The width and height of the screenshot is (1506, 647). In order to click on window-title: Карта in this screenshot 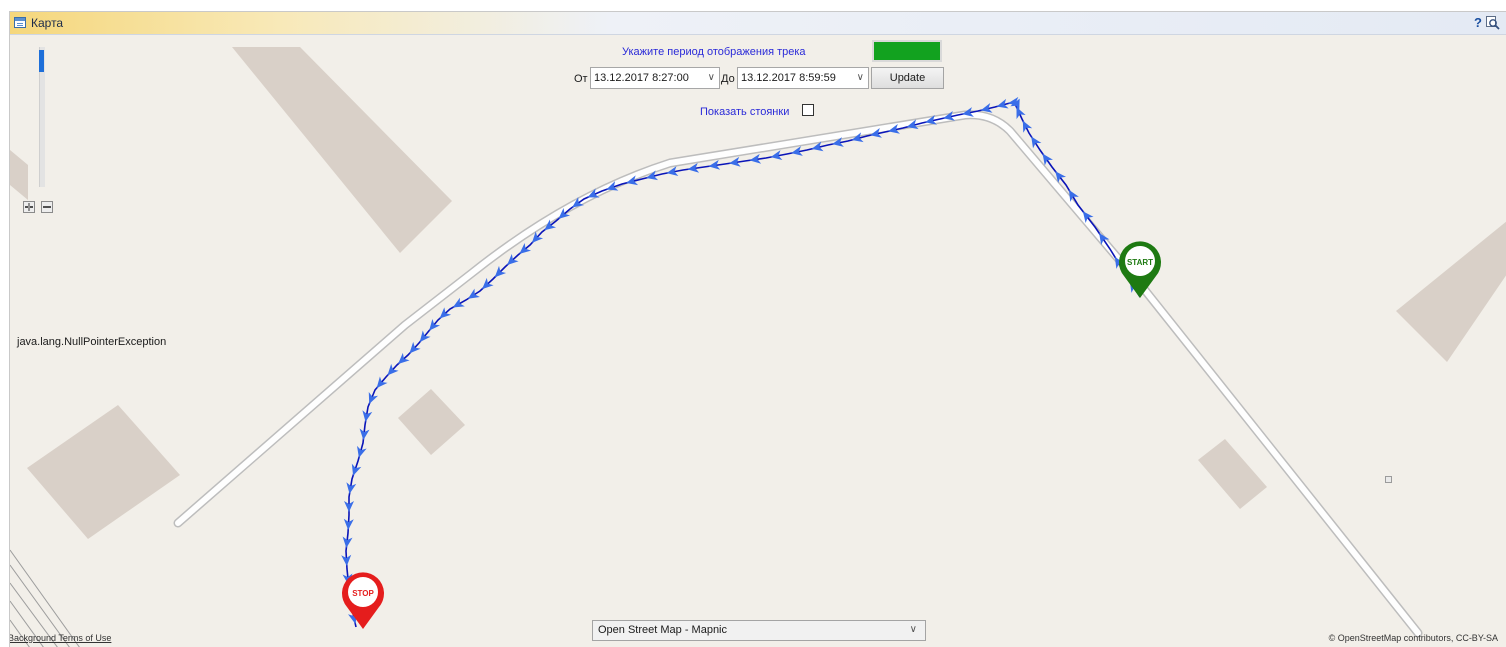, I will do `click(47, 23)`.